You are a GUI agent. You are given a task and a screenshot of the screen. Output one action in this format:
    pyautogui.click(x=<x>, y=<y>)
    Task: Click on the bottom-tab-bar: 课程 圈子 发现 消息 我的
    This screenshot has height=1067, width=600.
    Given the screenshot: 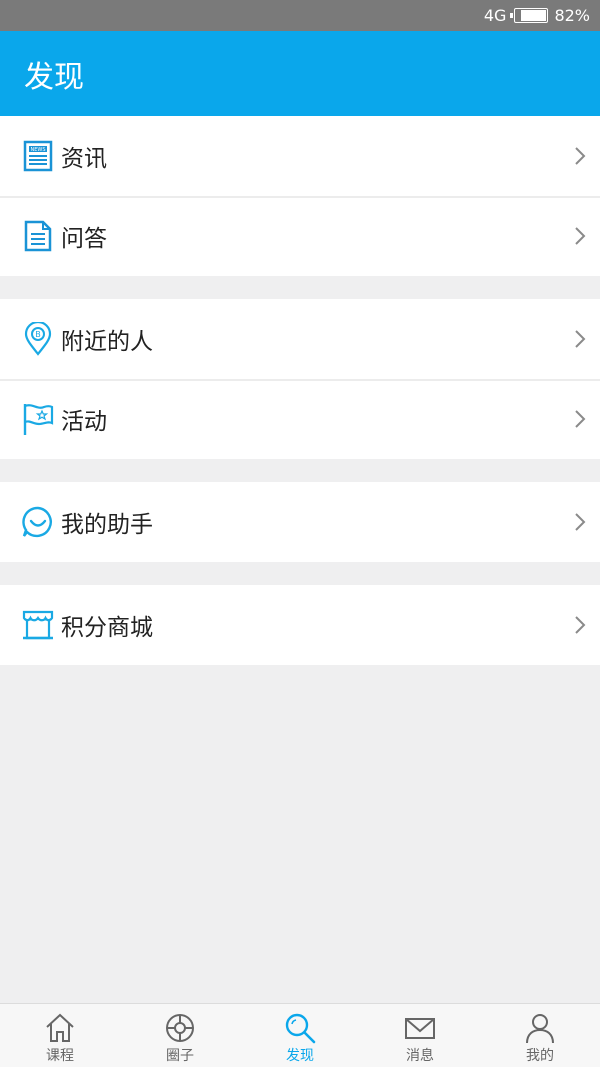 What is the action you would take?
    pyautogui.click(x=300, y=1035)
    